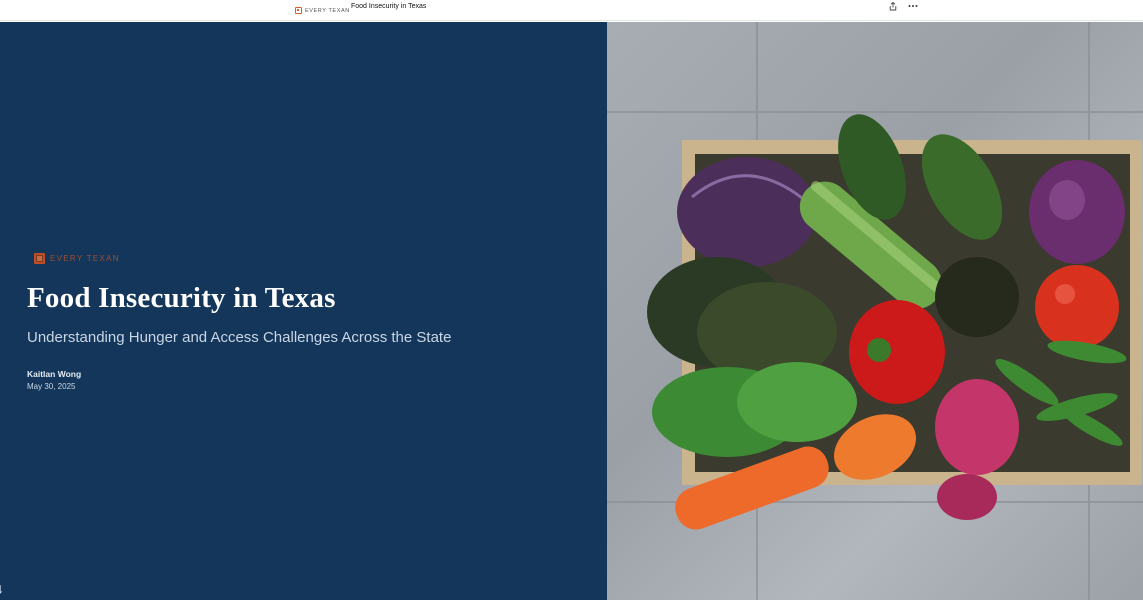  I want to click on hero-brand: EVERY TEXAN, so click(77, 258).